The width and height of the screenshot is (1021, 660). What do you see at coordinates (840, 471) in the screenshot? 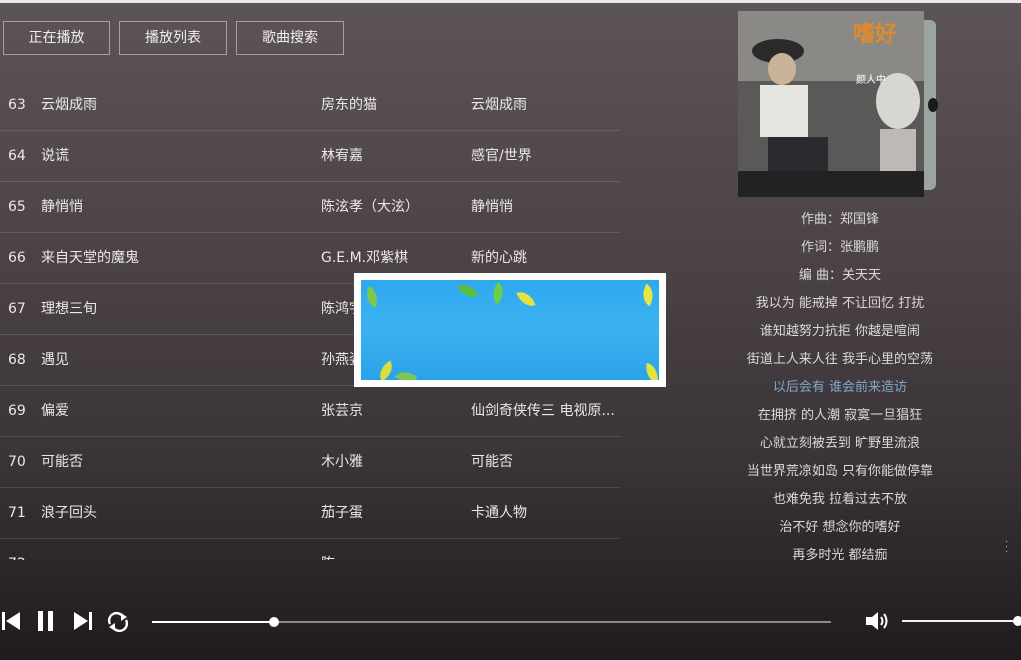
I see `lyric-line: 当世界荒凉如岛 只有你能做停靠` at bounding box center [840, 471].